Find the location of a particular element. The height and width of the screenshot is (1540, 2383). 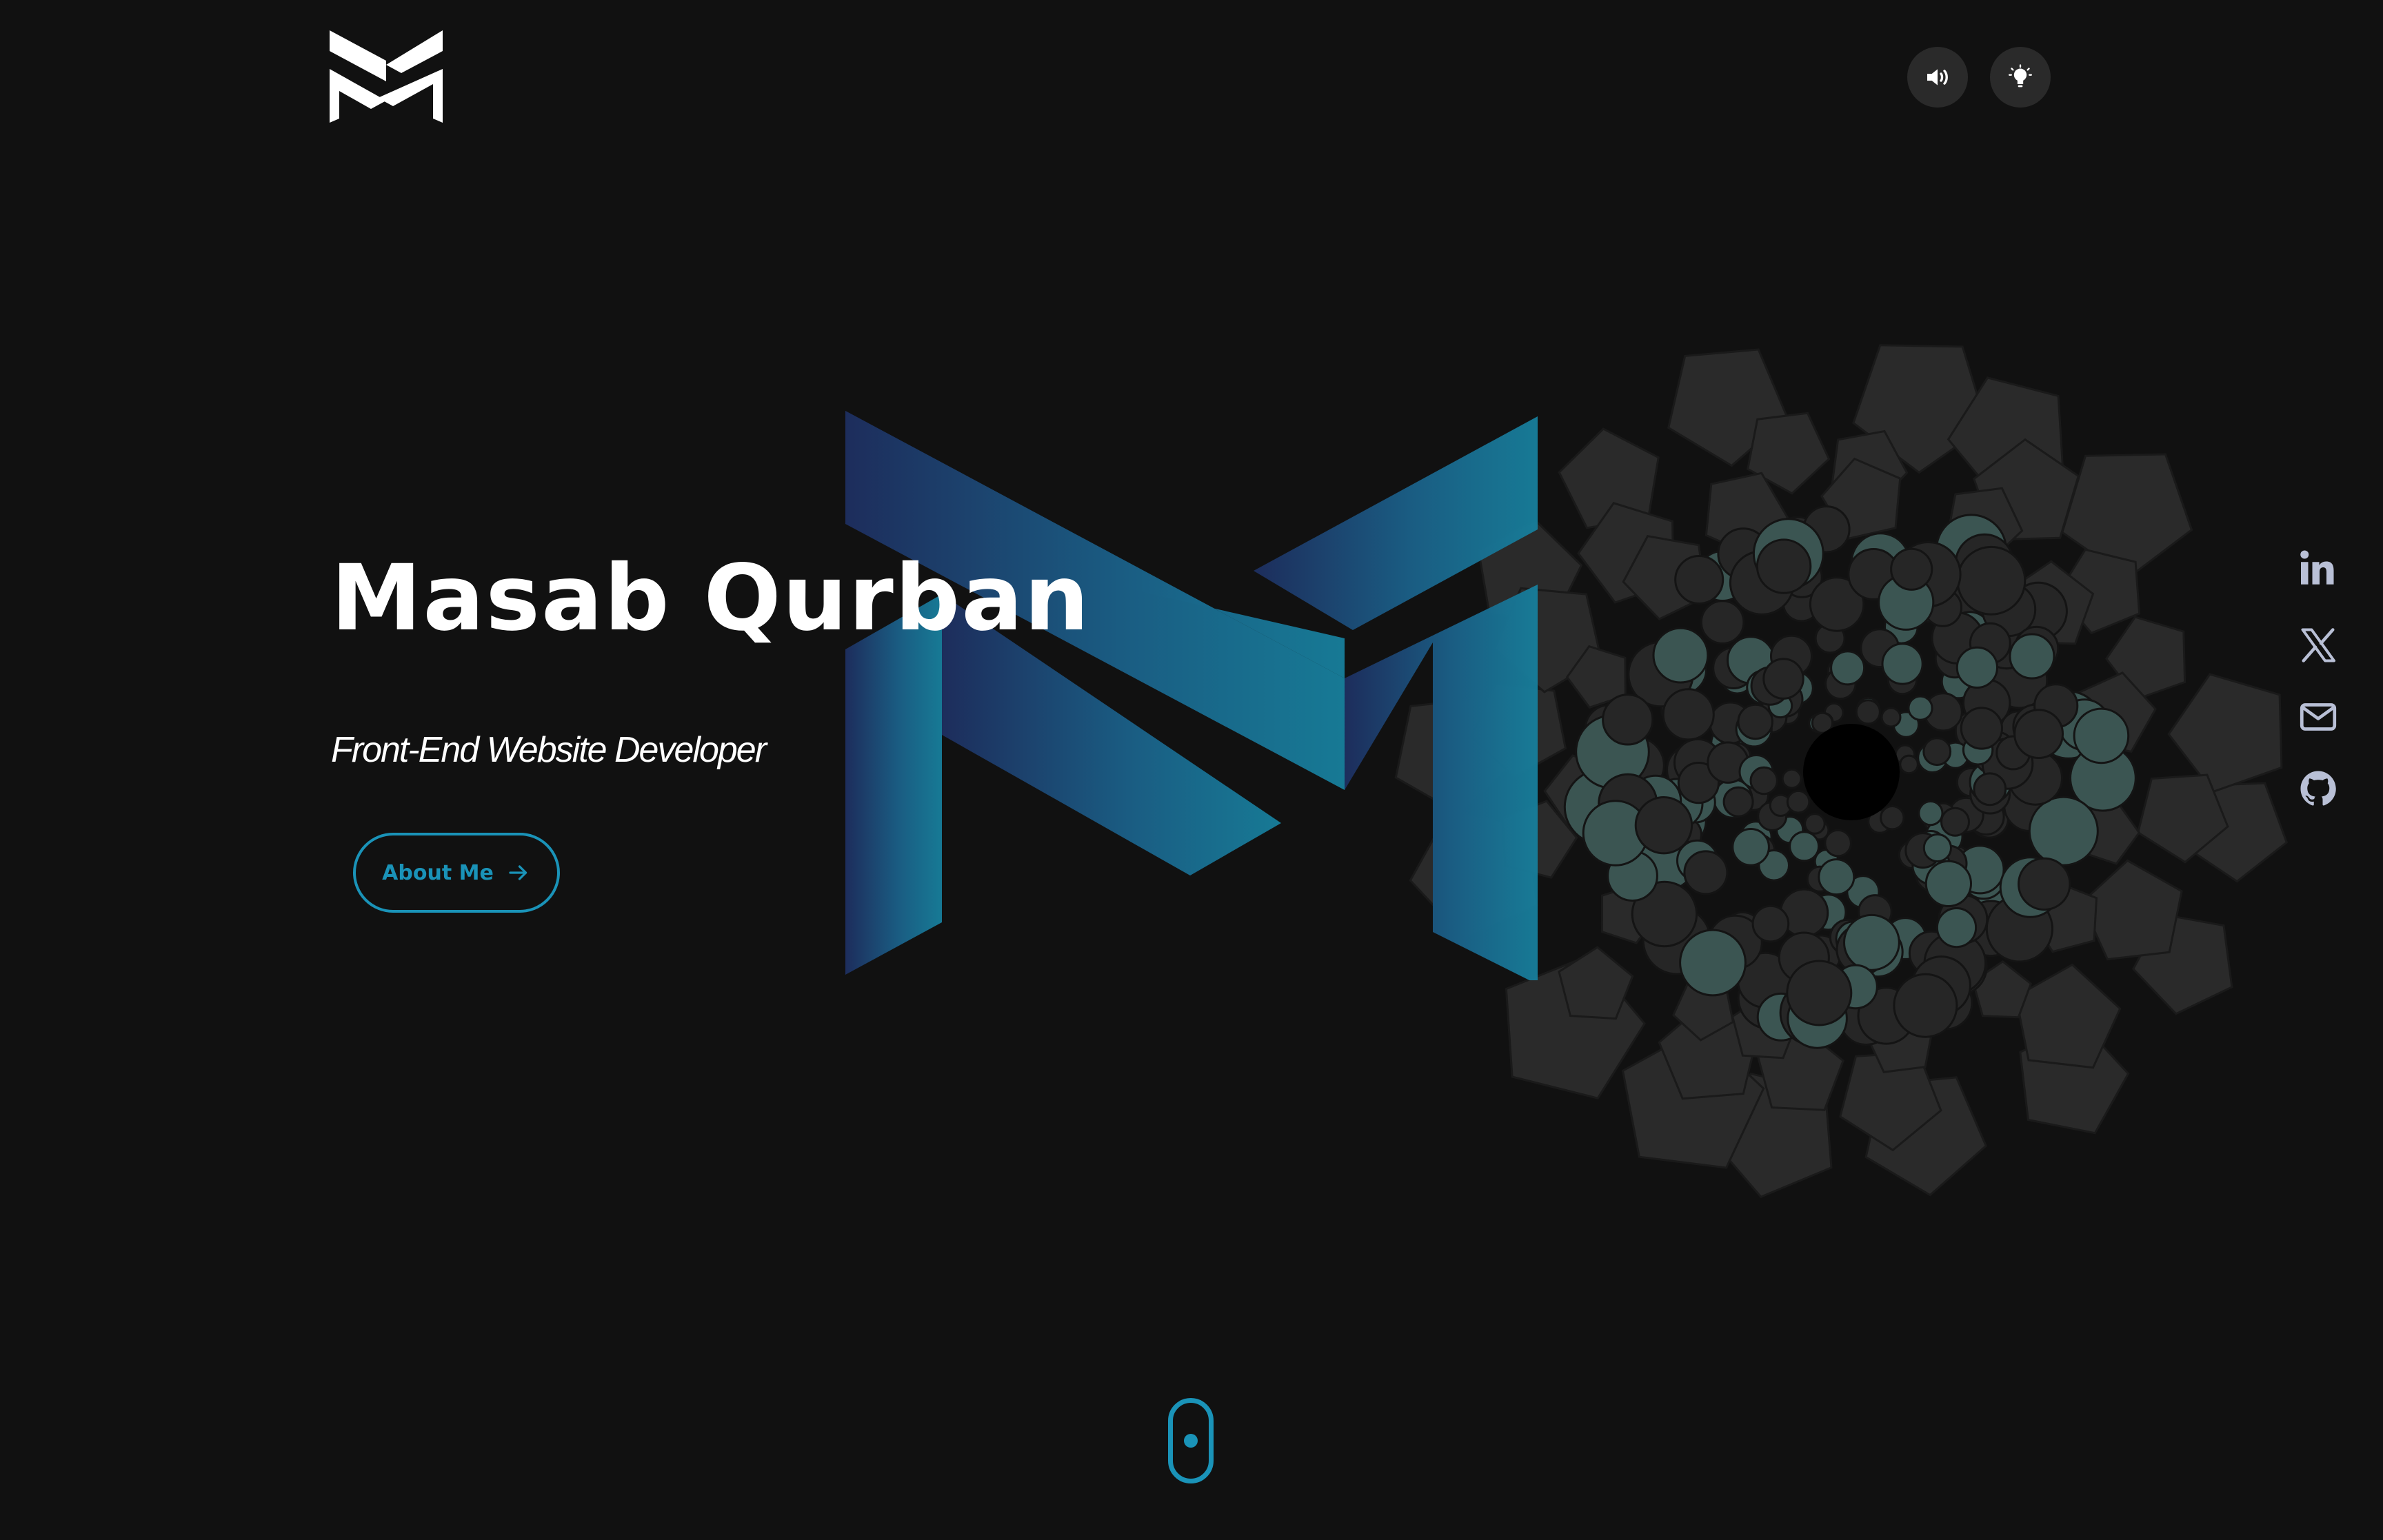

theme-toggle-button is located at coordinates (2020, 78).